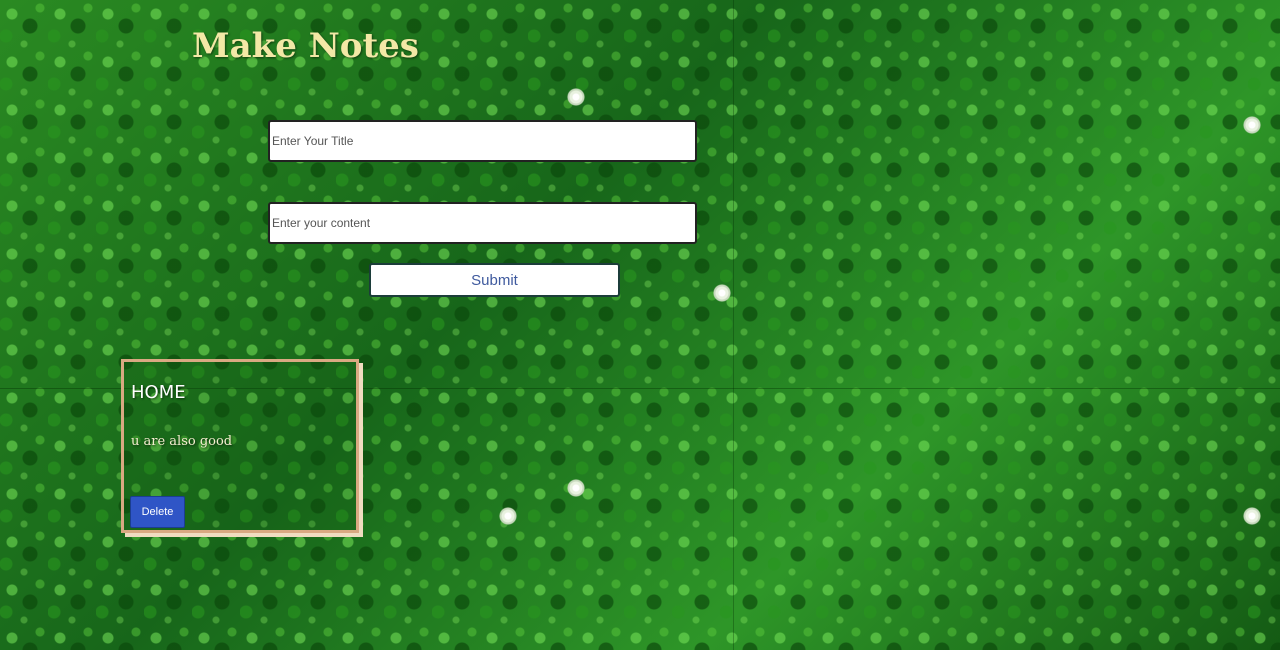  Describe the element at coordinates (482, 141) in the screenshot. I see `note-title-input` at that location.